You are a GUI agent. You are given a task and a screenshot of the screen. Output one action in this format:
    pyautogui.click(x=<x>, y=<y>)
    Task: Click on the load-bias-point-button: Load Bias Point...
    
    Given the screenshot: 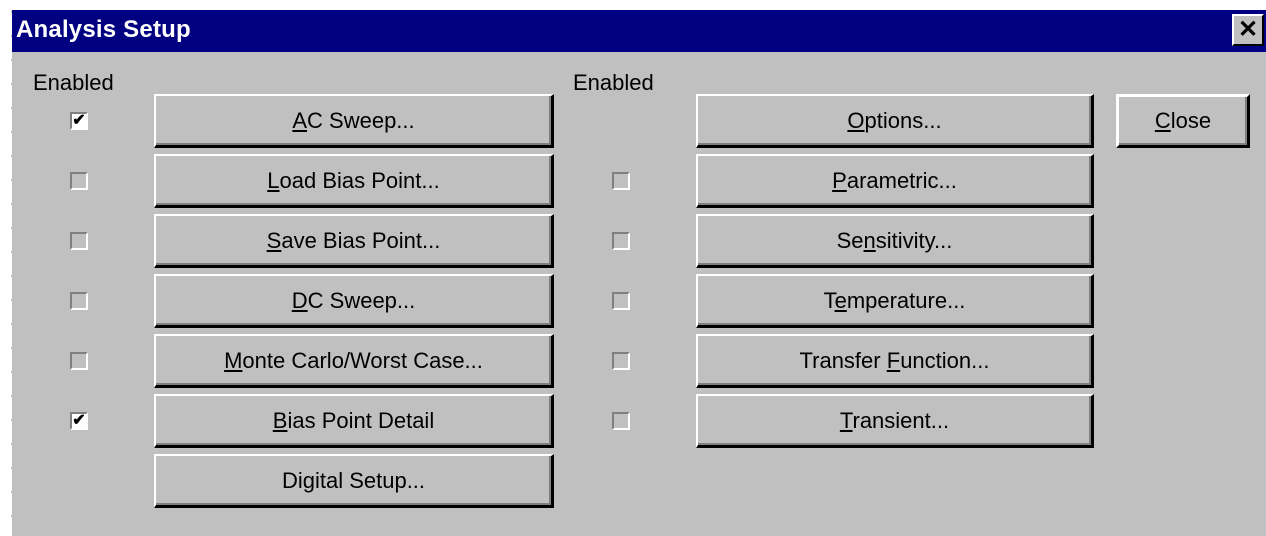 What is the action you would take?
    pyautogui.click(x=354, y=181)
    